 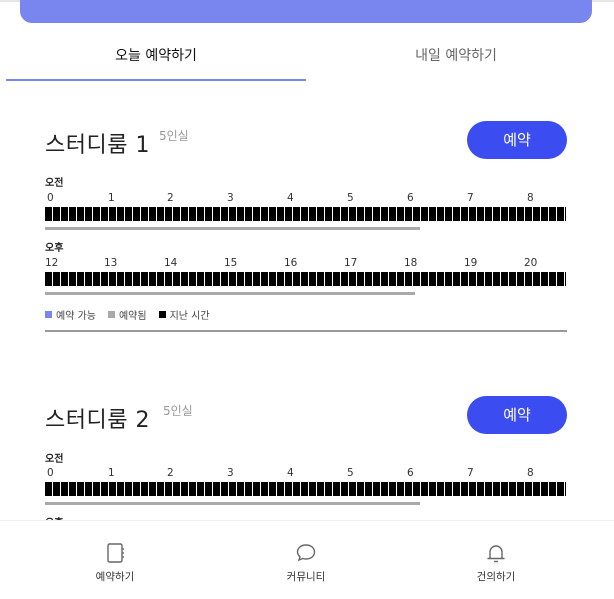 What do you see at coordinates (111, 314) in the screenshot?
I see `reserved-swatch` at bounding box center [111, 314].